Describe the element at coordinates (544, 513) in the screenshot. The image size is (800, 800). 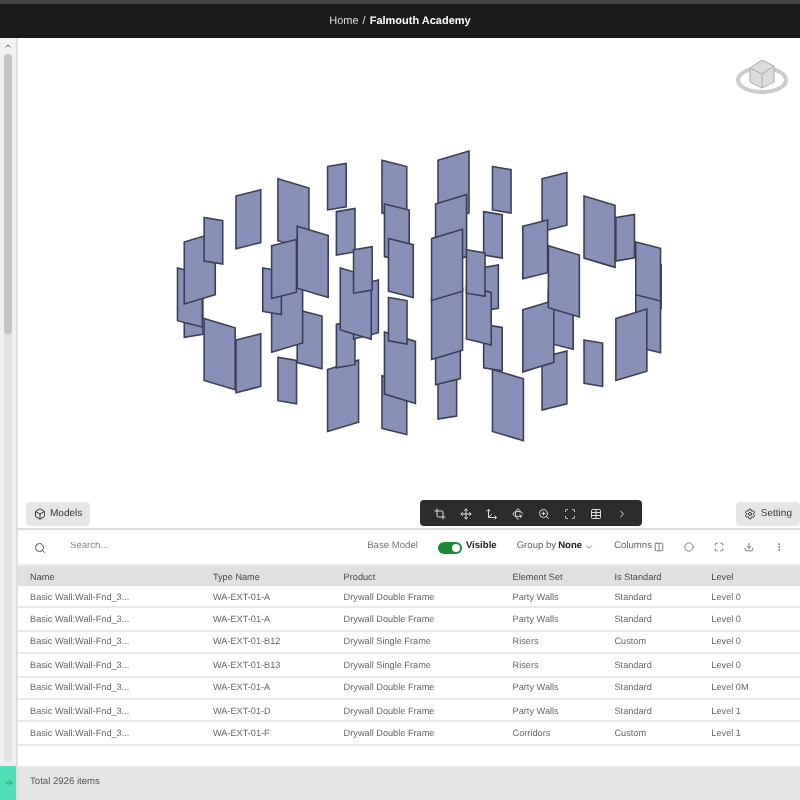
I see `zoom-icon` at that location.